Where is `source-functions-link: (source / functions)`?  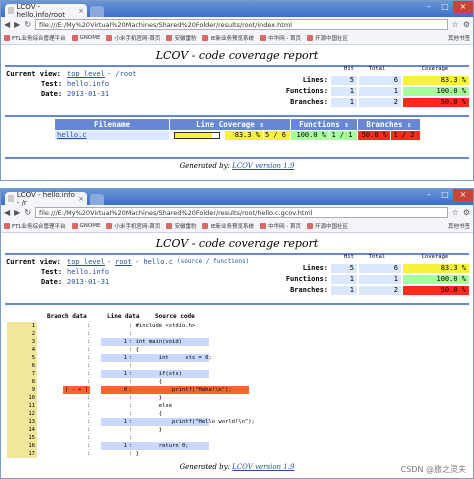
source-functions-link: (source / functions) is located at coordinates (213, 261).